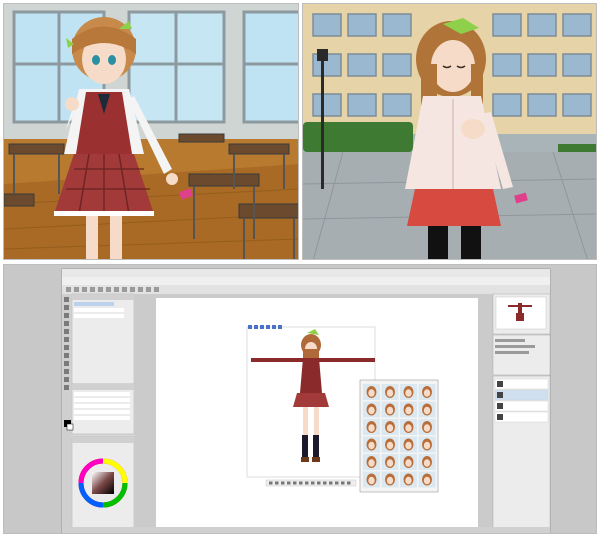 This screenshot has height=537, width=600. Describe the element at coordinates (103, 339) in the screenshot. I see `sub-tool-panel` at that location.